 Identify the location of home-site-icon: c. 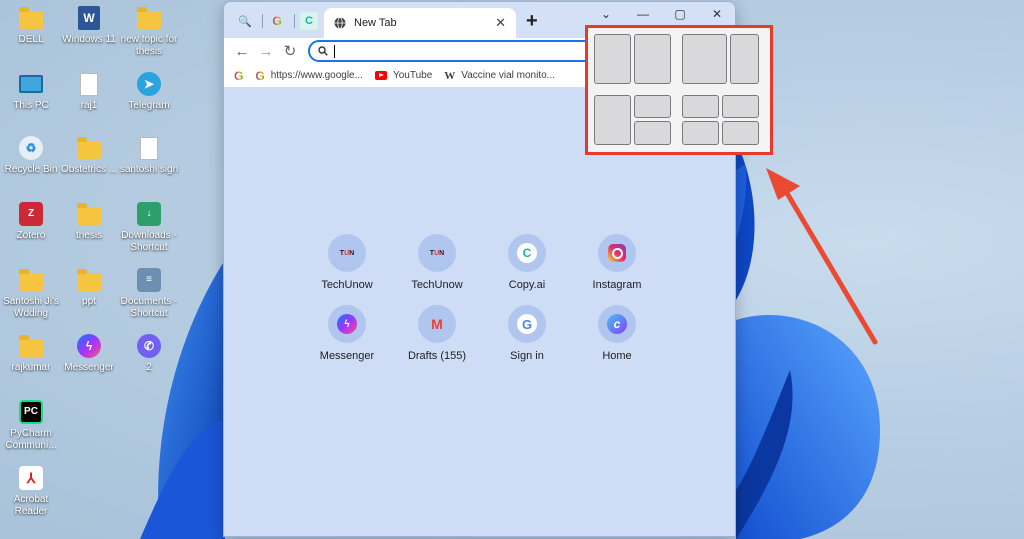
(617, 324).